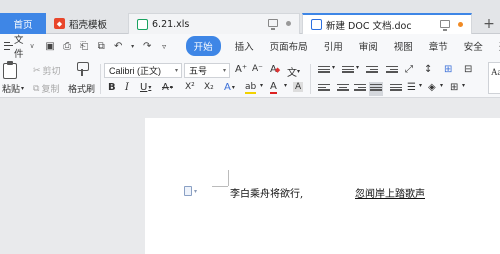  I want to click on tab-document: W 新建 DOC 文档.doc, so click(387, 23).